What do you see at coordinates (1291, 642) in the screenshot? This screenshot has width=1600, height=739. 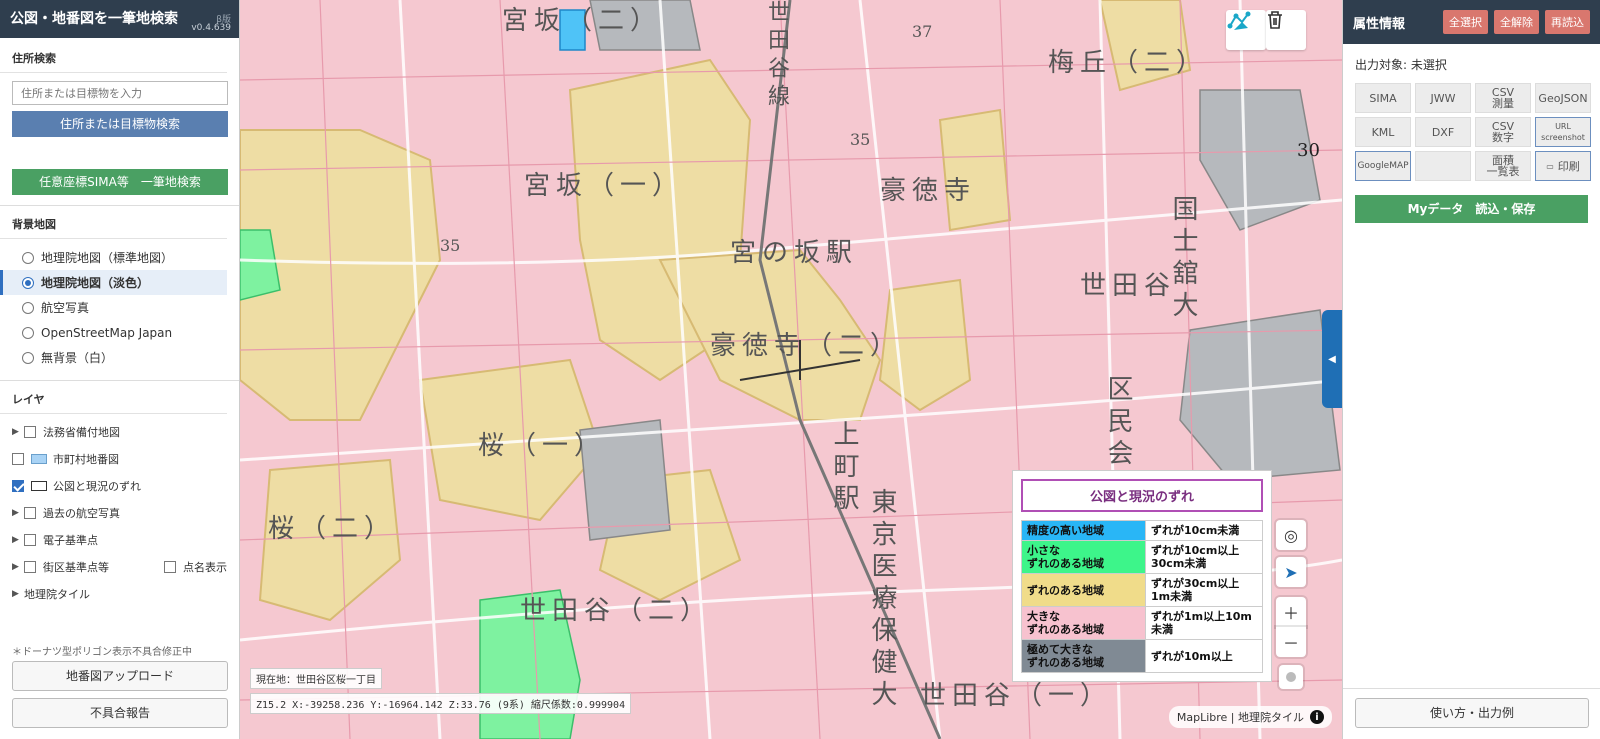 I see `zoom-out-button: －` at bounding box center [1291, 642].